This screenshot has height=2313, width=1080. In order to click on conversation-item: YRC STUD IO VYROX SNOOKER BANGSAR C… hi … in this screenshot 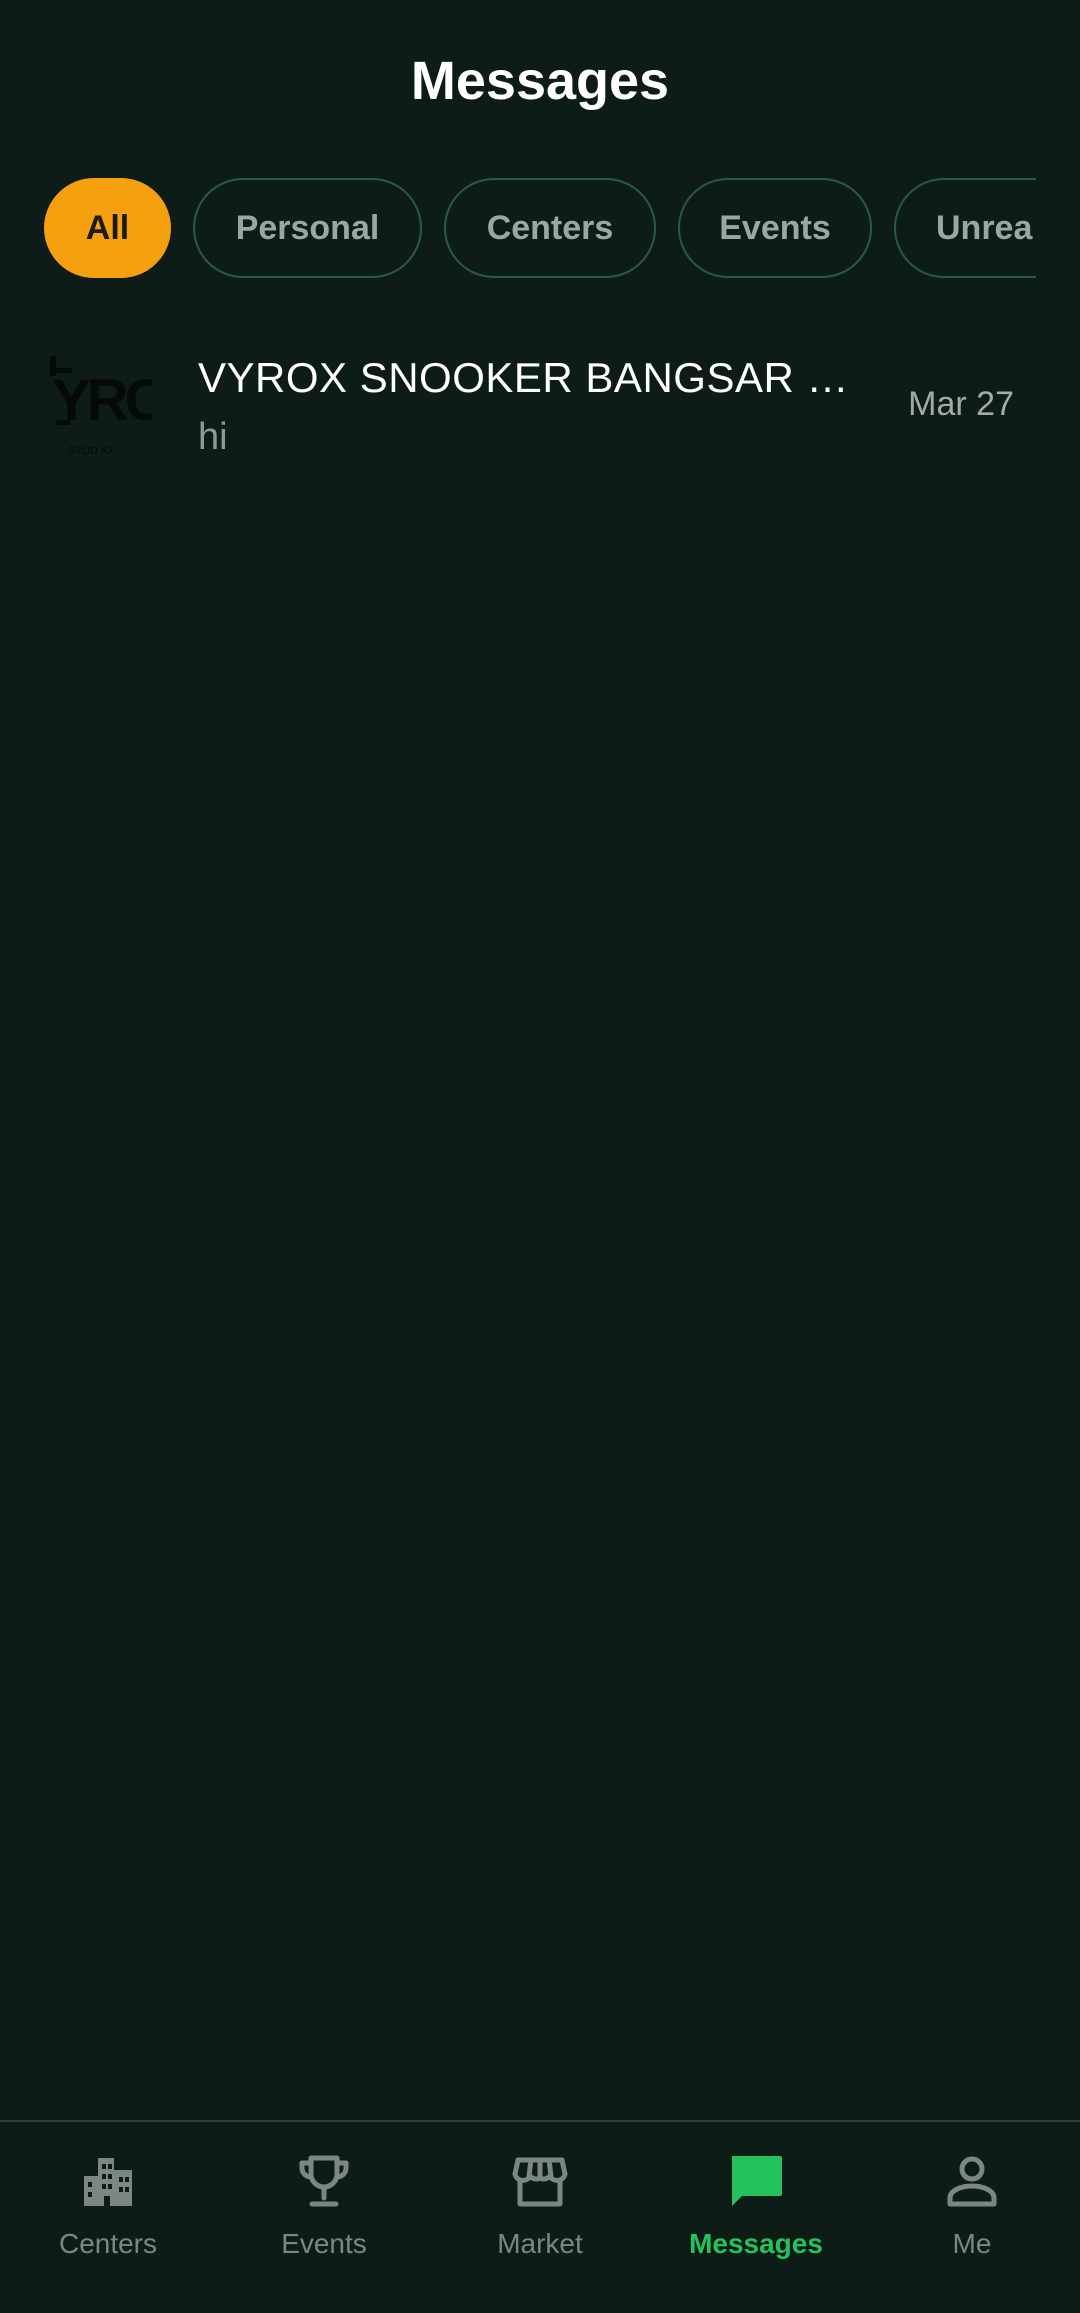, I will do `click(540, 405)`.